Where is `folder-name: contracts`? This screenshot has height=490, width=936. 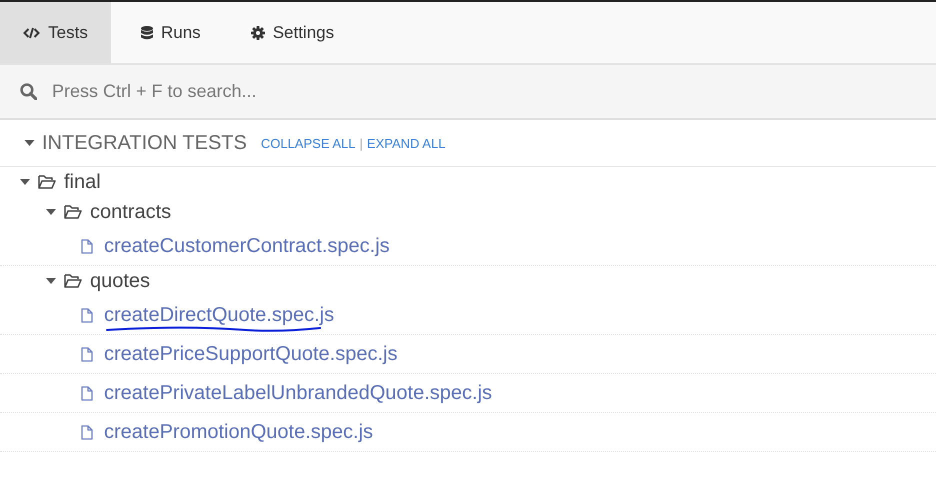
folder-name: contracts is located at coordinates (131, 212).